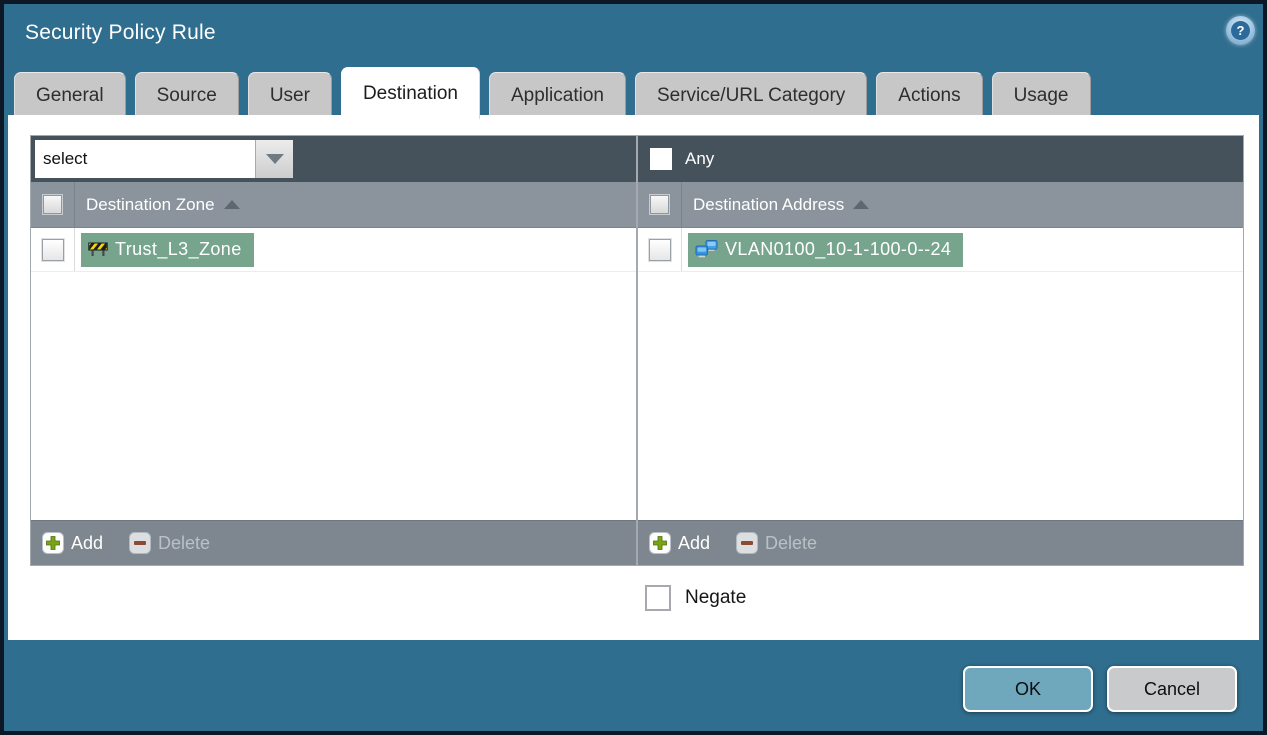 This screenshot has height=735, width=1267. I want to click on address-select-all-checkbox, so click(659, 204).